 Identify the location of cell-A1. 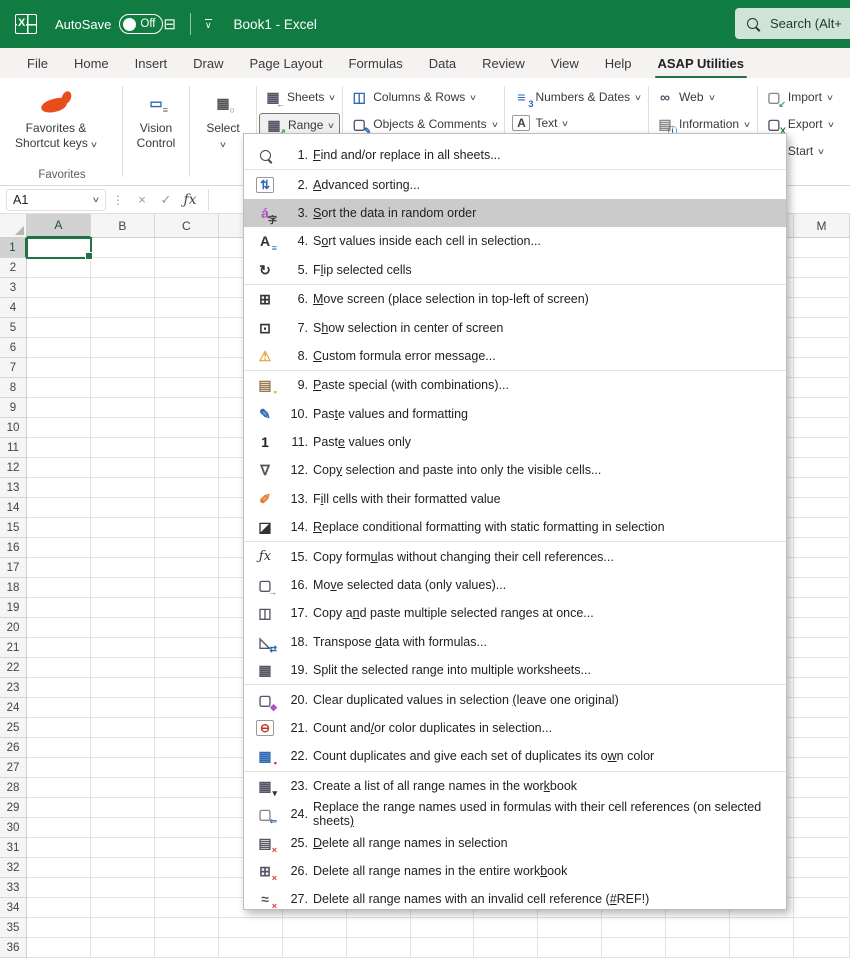
(59, 248).